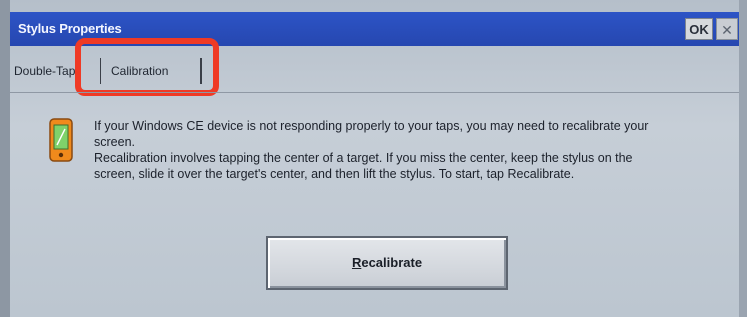  What do you see at coordinates (374, 92) in the screenshot?
I see `tab-divider` at bounding box center [374, 92].